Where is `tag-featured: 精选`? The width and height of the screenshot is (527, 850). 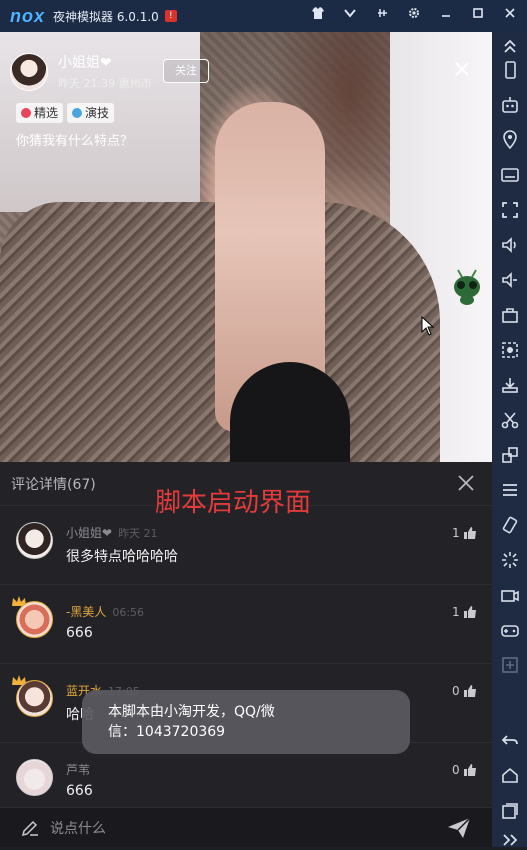 tag-featured: 精选 is located at coordinates (40, 113).